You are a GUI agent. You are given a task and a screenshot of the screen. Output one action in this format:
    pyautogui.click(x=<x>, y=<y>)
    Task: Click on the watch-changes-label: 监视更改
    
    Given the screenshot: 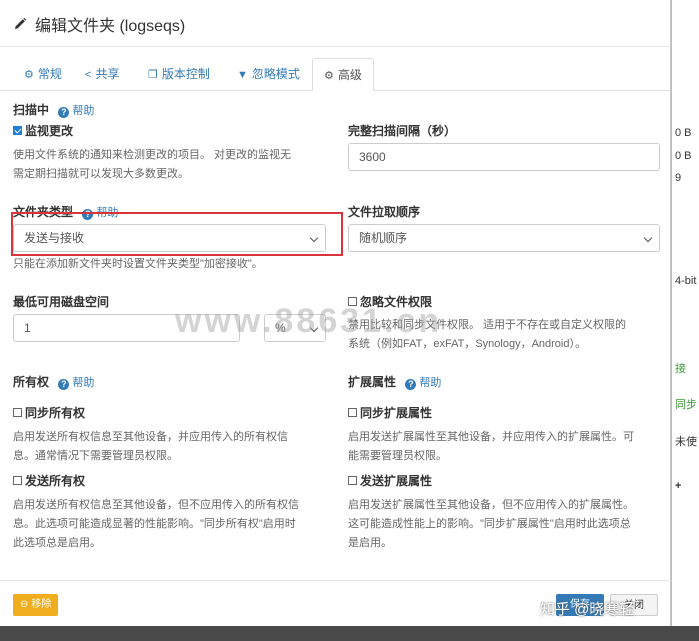 What is the action you would take?
    pyautogui.click(x=49, y=131)
    